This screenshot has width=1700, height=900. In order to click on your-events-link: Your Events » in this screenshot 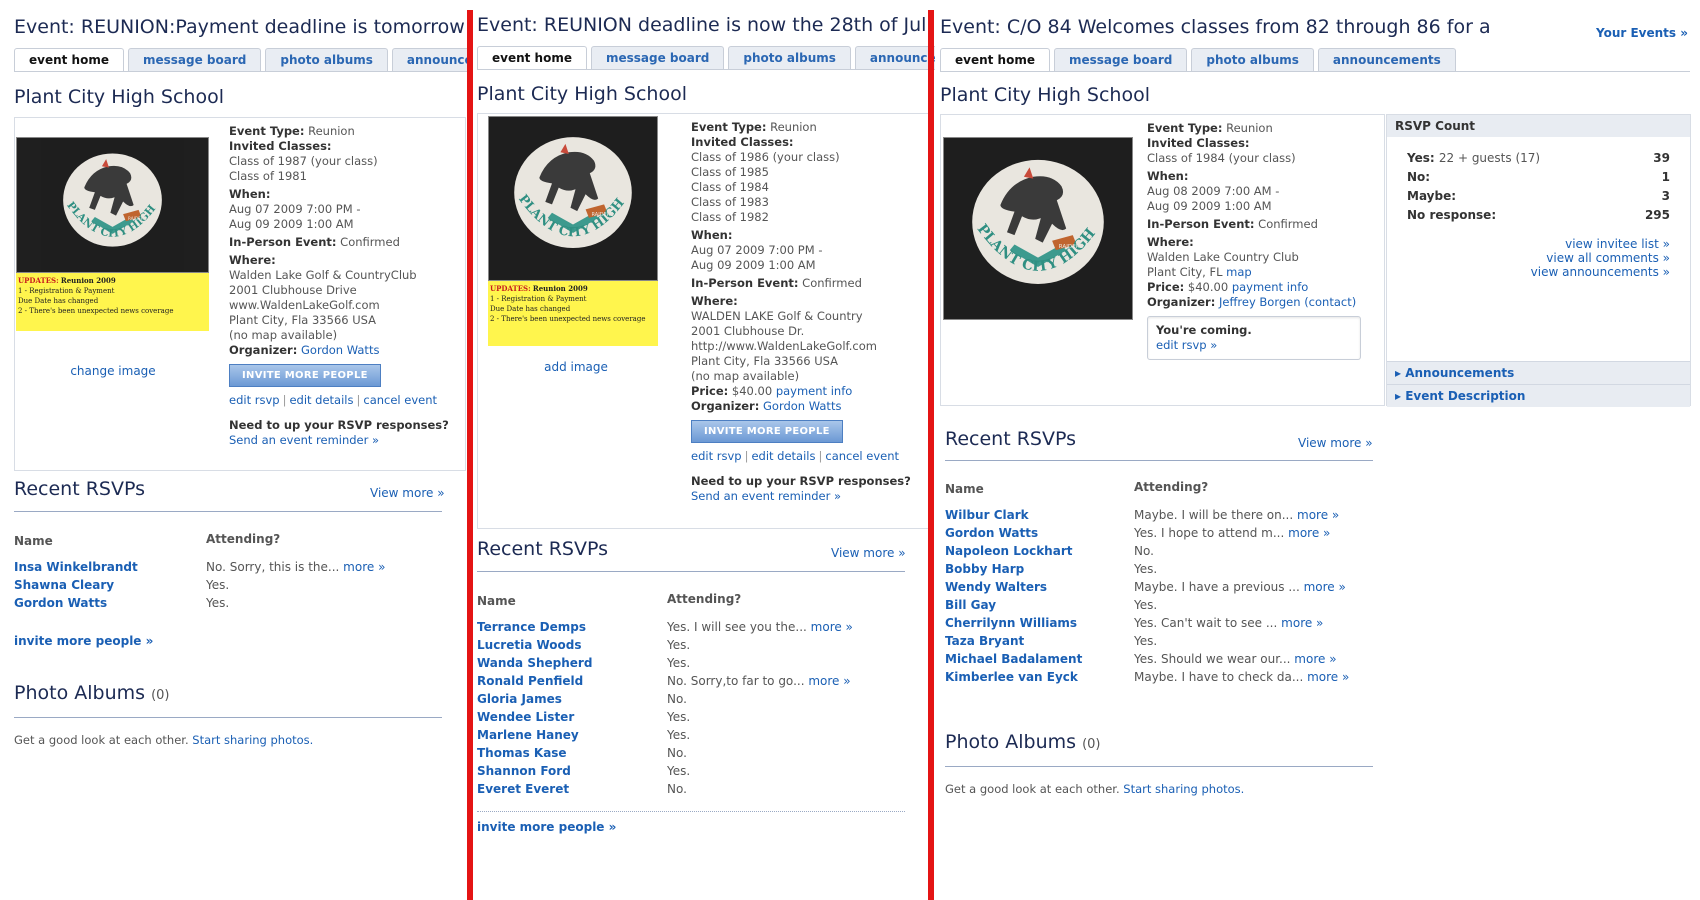, I will do `click(1642, 33)`.